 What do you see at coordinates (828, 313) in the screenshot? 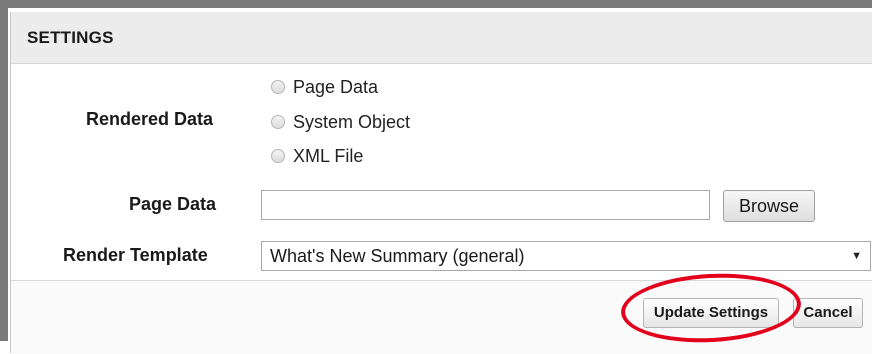
I see `cancel-button: Cancel` at bounding box center [828, 313].